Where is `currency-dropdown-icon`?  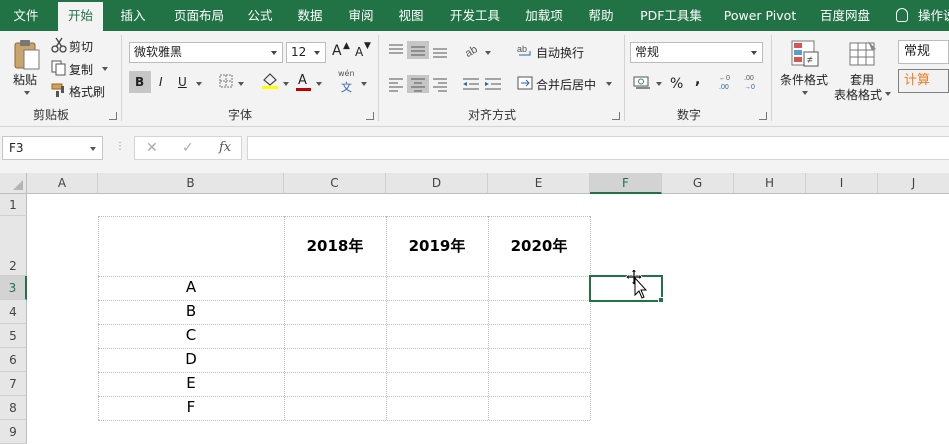
currency-dropdown-icon is located at coordinates (659, 84).